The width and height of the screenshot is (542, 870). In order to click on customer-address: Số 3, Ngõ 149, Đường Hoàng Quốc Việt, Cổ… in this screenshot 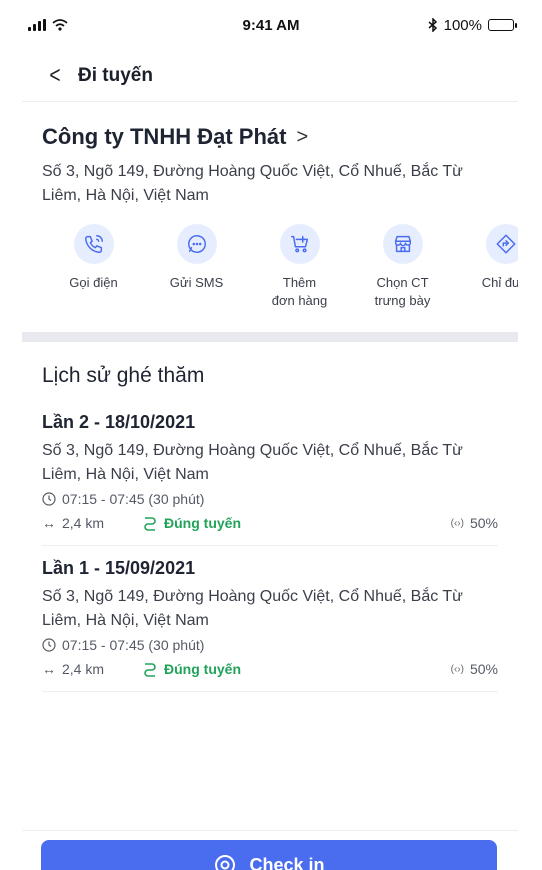, I will do `click(252, 183)`.